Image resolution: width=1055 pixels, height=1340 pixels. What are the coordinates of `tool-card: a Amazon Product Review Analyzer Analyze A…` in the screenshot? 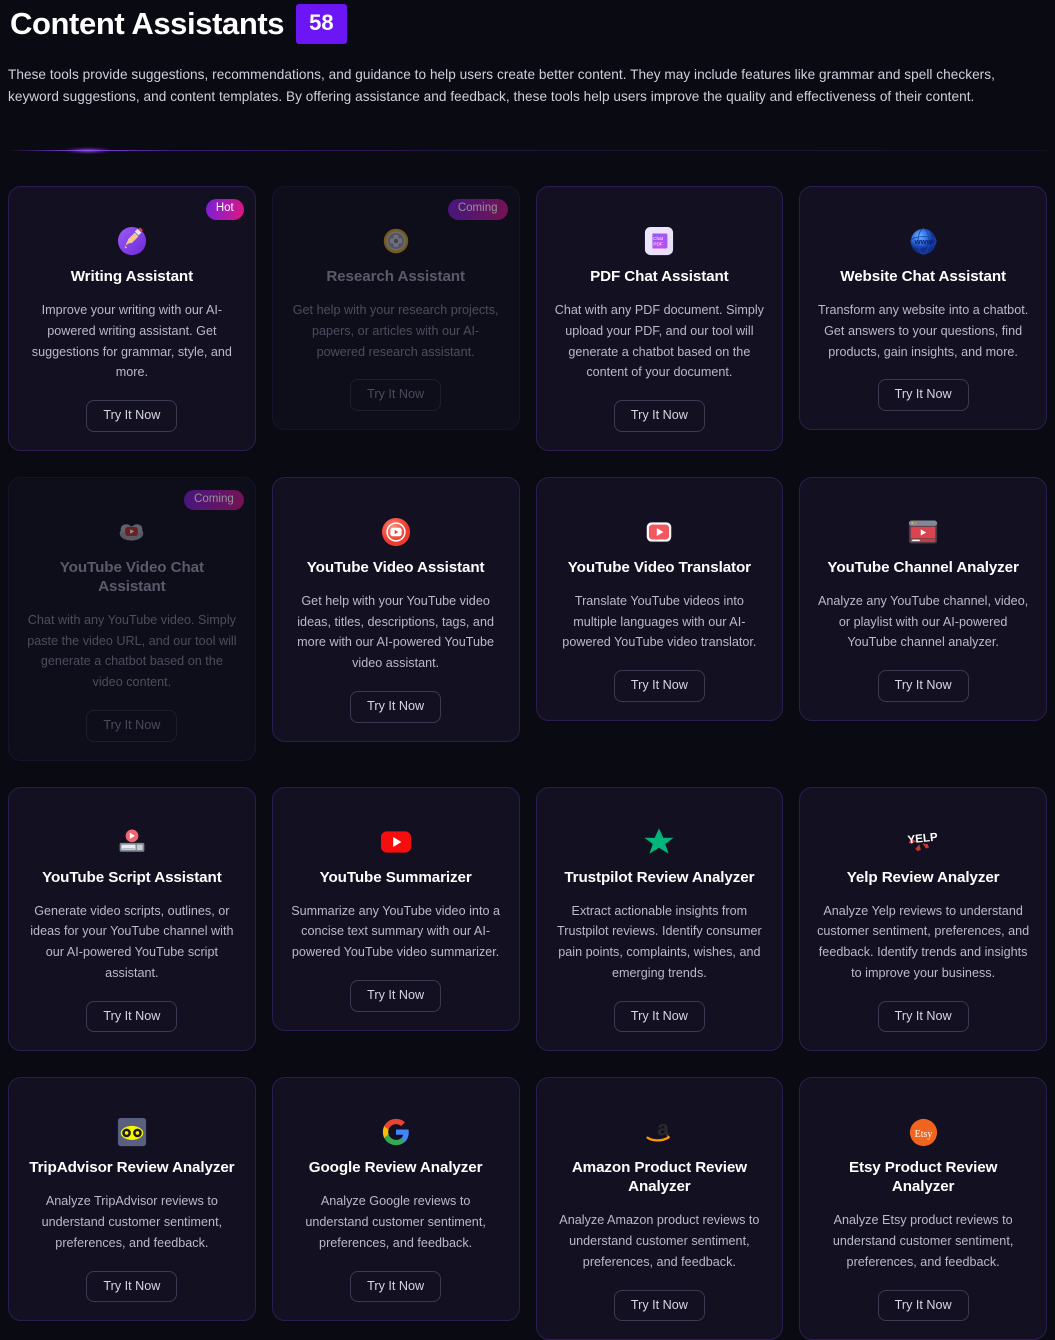 It's located at (659, 1208).